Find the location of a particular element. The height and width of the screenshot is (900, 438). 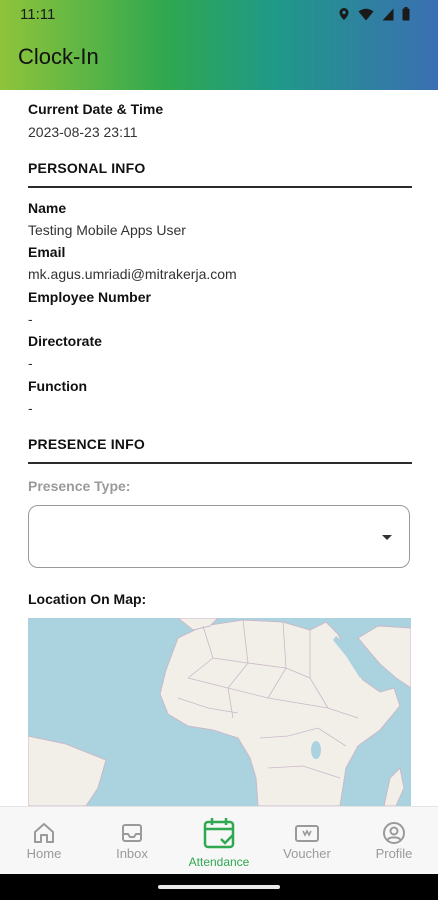

wifi-icon is located at coordinates (366, 14).